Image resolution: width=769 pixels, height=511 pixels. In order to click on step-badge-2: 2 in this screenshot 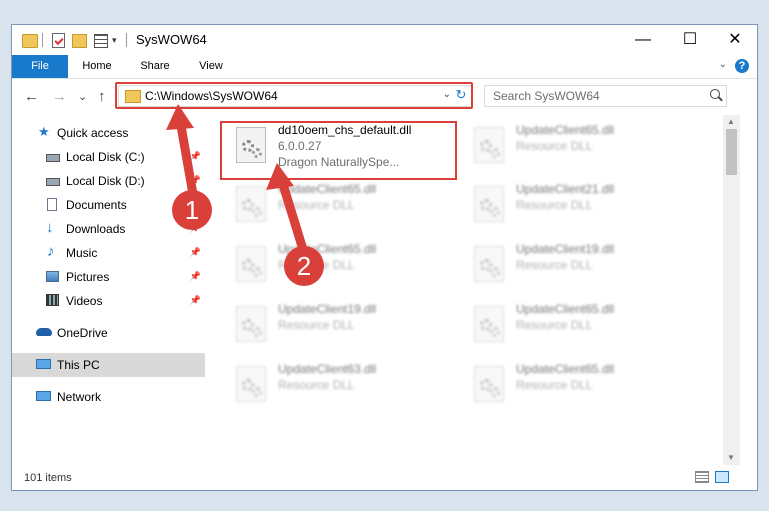, I will do `click(304, 266)`.